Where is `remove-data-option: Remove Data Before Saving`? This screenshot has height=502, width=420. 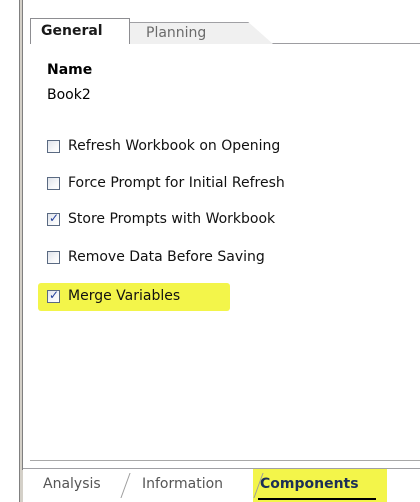
remove-data-option: Remove Data Before Saving is located at coordinates (156, 257).